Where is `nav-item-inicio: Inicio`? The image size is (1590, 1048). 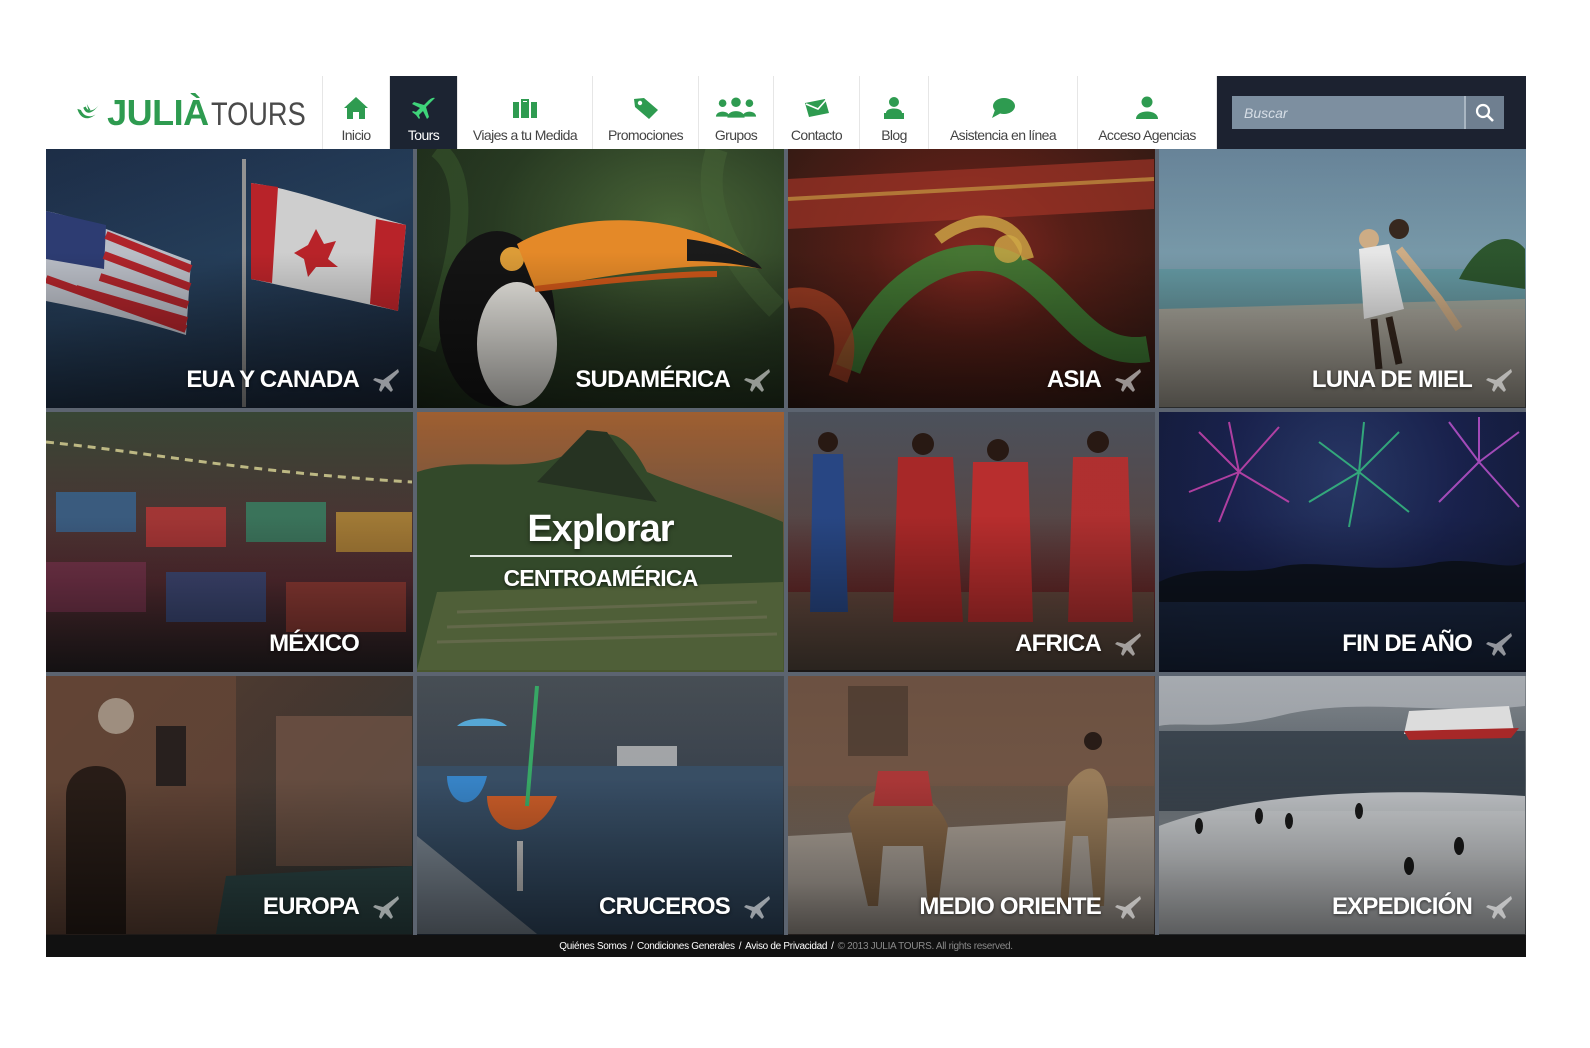
nav-item-inicio: Inicio is located at coordinates (356, 112).